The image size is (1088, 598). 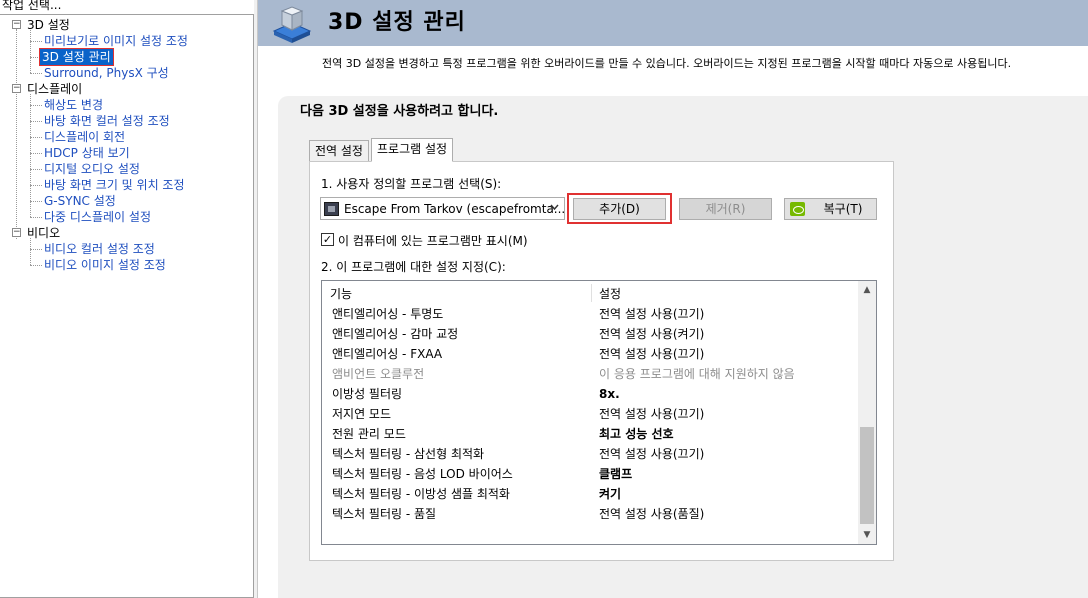 I want to click on tree-item: 바탕 화면 컬러 설정 조정, so click(x=107, y=121).